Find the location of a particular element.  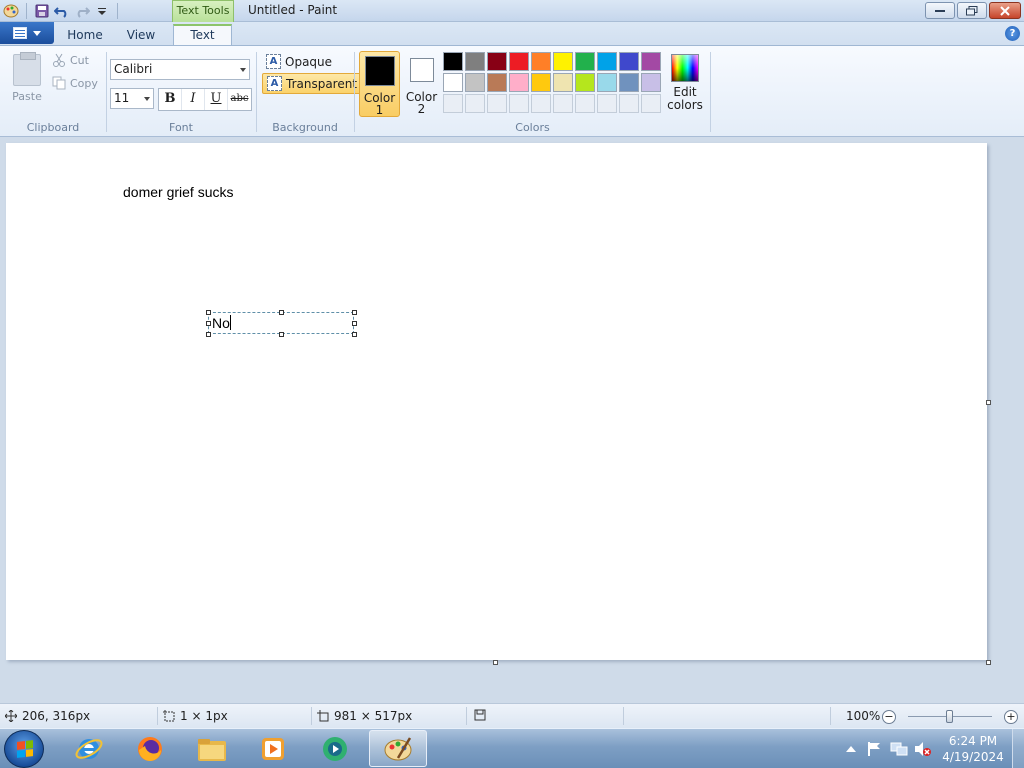

save-icon is located at coordinates (42, 11).